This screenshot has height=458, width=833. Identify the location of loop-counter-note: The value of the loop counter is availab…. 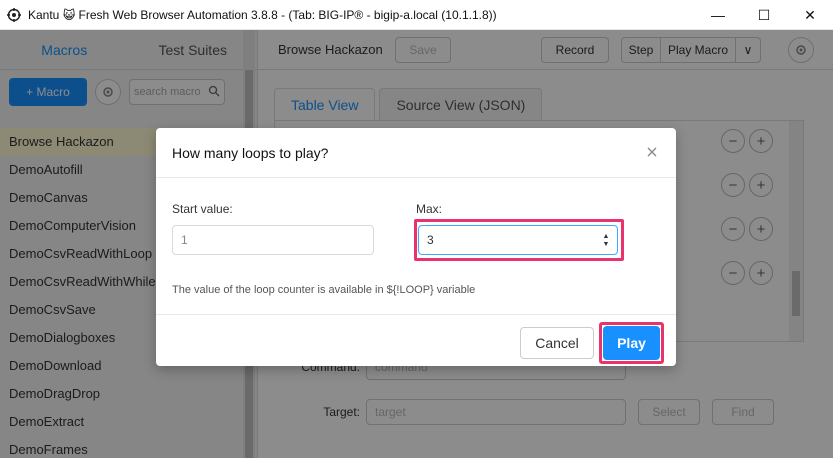
(324, 290).